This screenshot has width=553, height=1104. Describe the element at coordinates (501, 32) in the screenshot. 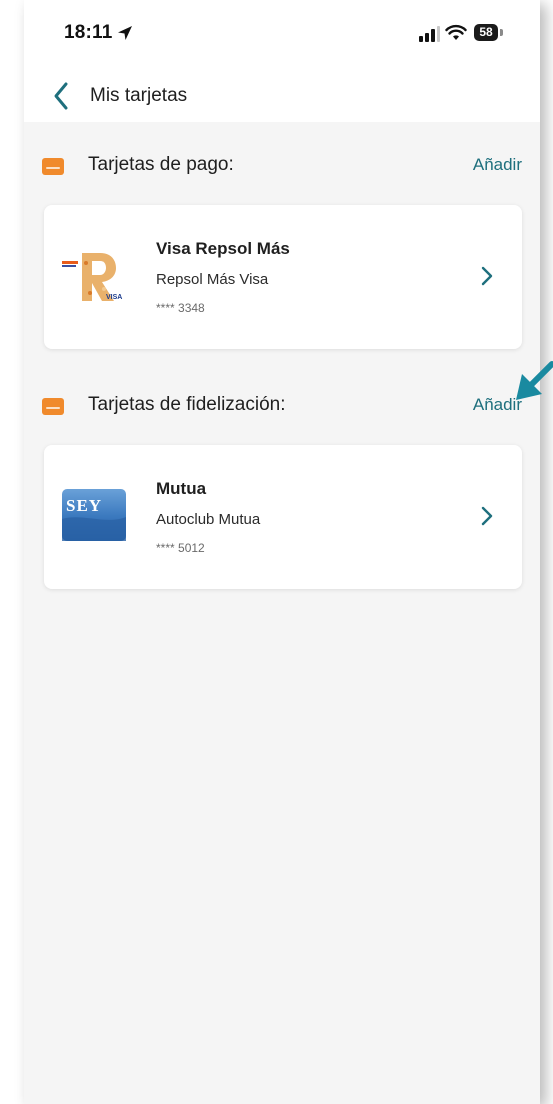

I see `battery-tip` at that location.